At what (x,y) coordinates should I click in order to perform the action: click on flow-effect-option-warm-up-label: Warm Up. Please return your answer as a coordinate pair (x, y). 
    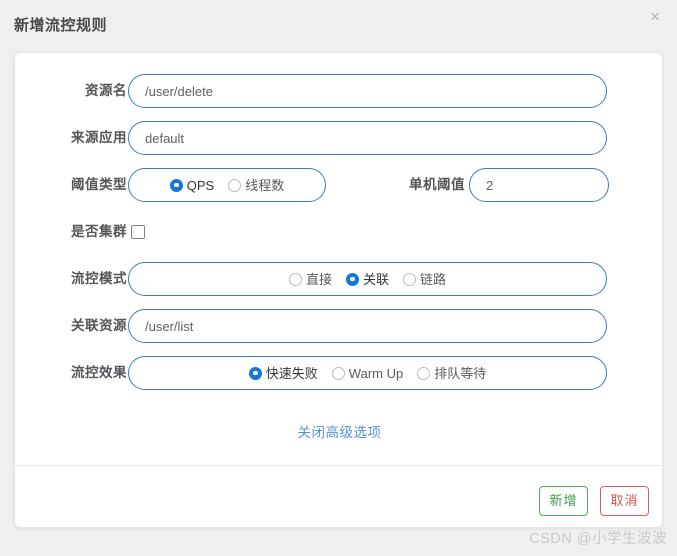
    Looking at the image, I should click on (376, 373).